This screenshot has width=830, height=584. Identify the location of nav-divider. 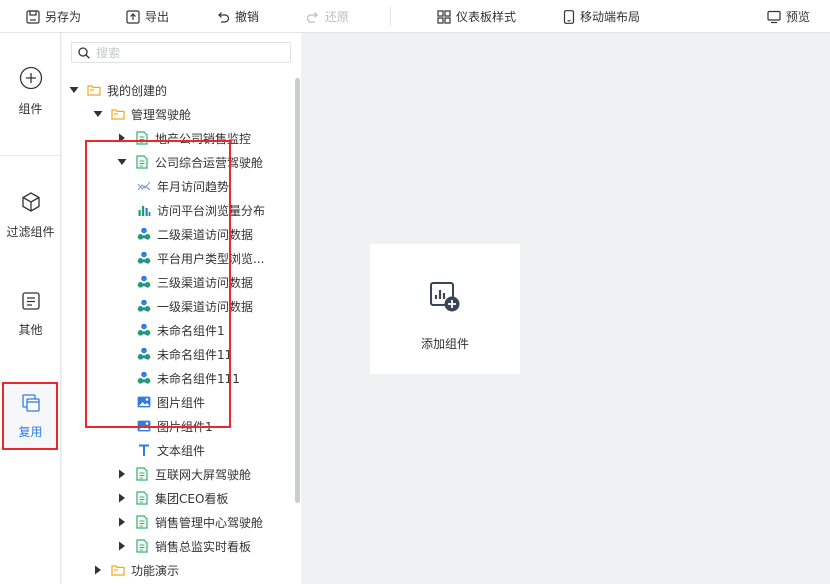
(30, 155).